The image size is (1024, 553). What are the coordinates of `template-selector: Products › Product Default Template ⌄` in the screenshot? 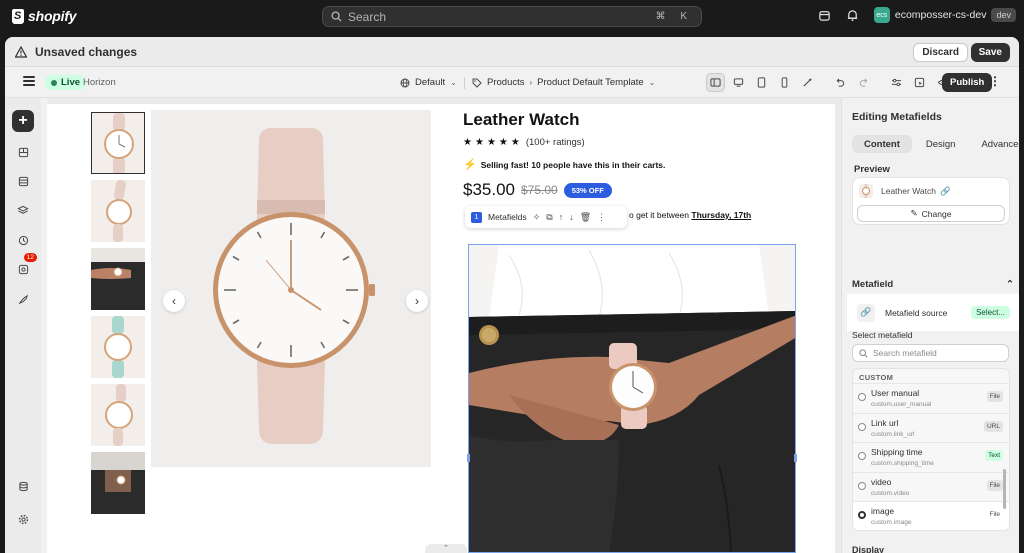 It's located at (563, 82).